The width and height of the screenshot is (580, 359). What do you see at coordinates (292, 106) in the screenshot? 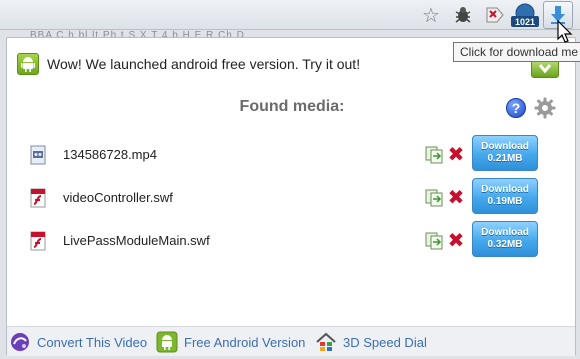
I see `found-media-title: Found media:` at bounding box center [292, 106].